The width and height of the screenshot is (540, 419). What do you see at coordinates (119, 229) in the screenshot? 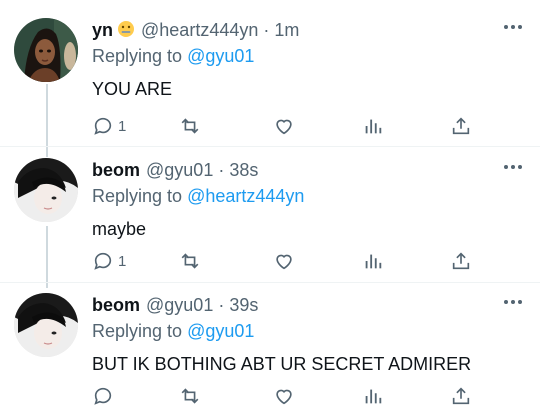
I see `tweet-text: maybe` at bounding box center [119, 229].